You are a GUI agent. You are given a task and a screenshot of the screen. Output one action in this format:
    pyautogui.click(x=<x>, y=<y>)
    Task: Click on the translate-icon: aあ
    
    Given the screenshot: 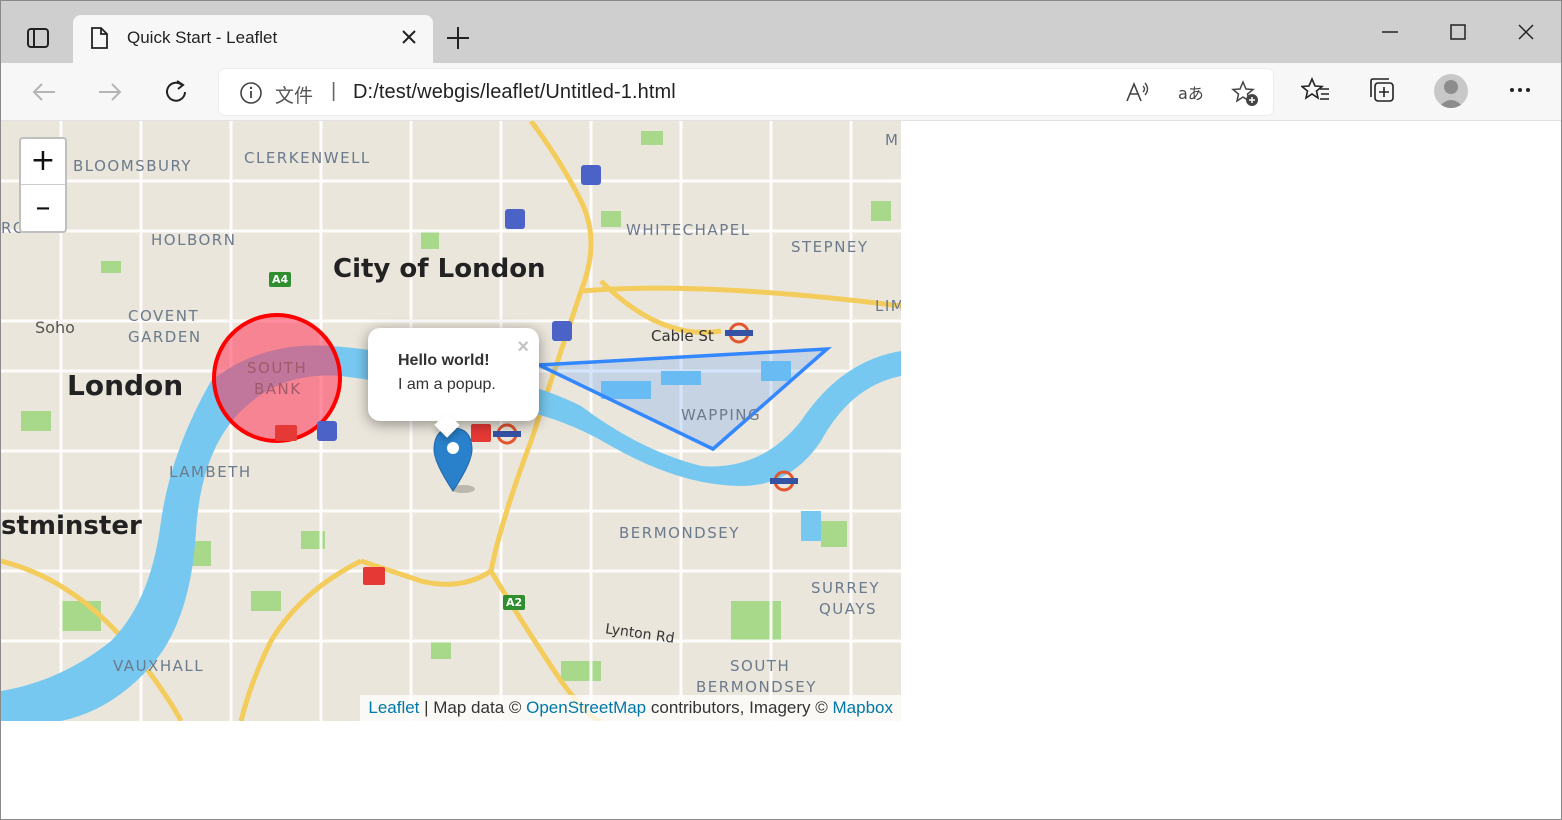 What is the action you would take?
    pyautogui.click(x=1191, y=93)
    